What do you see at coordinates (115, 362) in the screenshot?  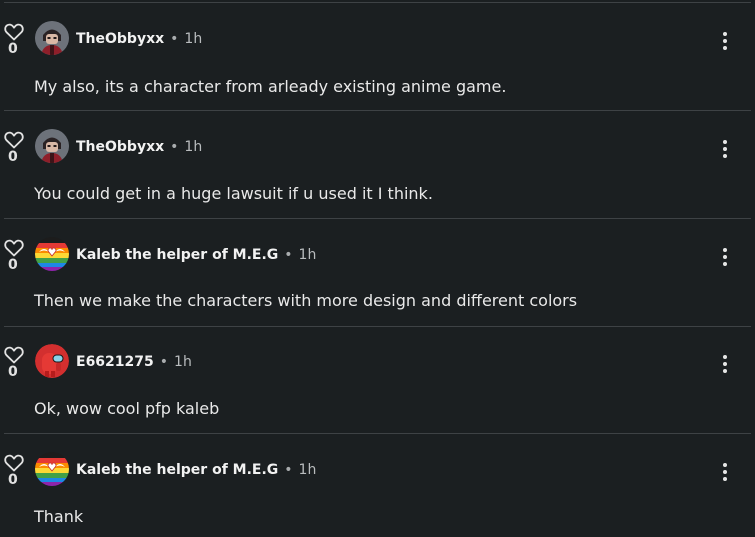 I see `username: E6621275` at bounding box center [115, 362].